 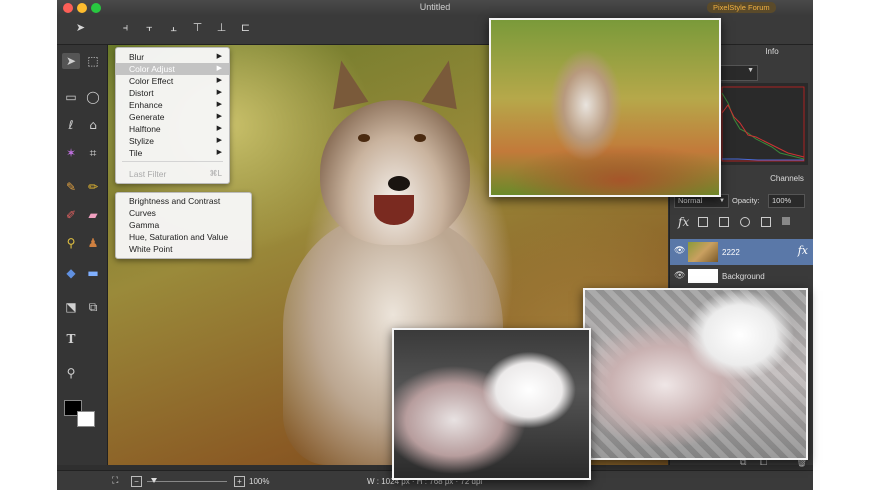 What do you see at coordinates (93, 187) in the screenshot?
I see `pencil-icon: ✏` at bounding box center [93, 187].